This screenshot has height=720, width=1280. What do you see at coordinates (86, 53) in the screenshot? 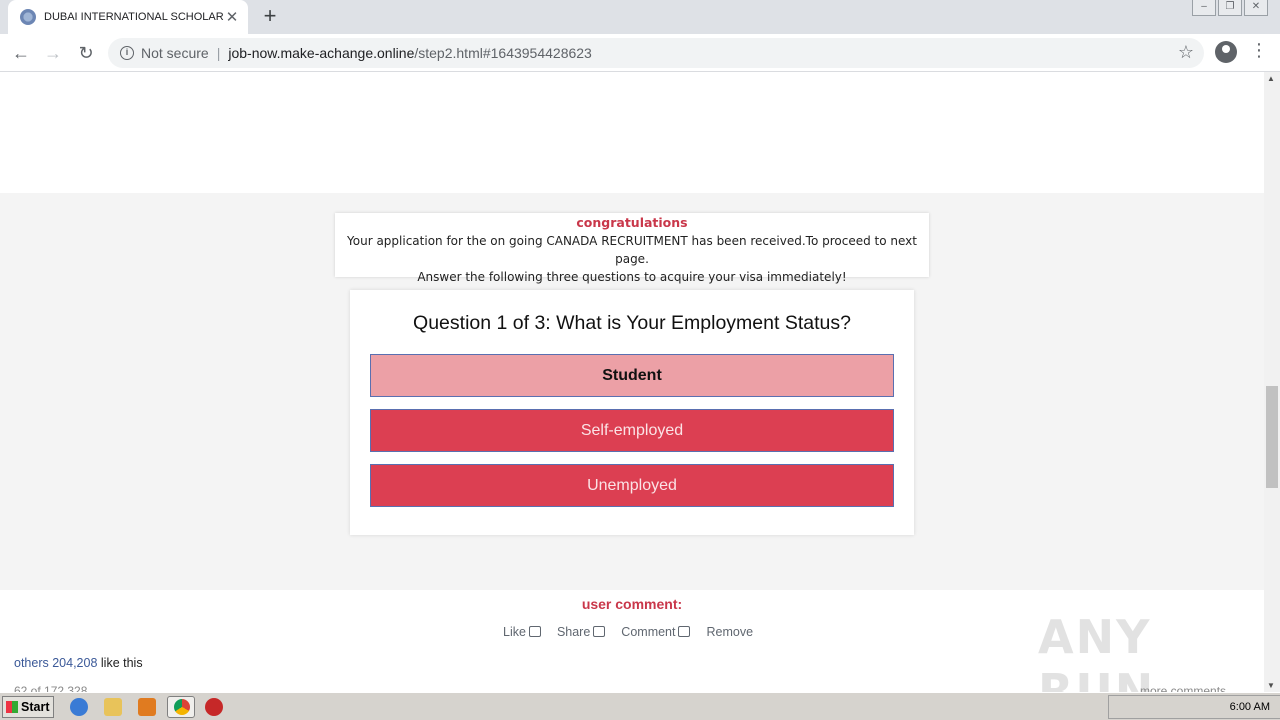
I see `reload-icon: ↻` at bounding box center [86, 53].